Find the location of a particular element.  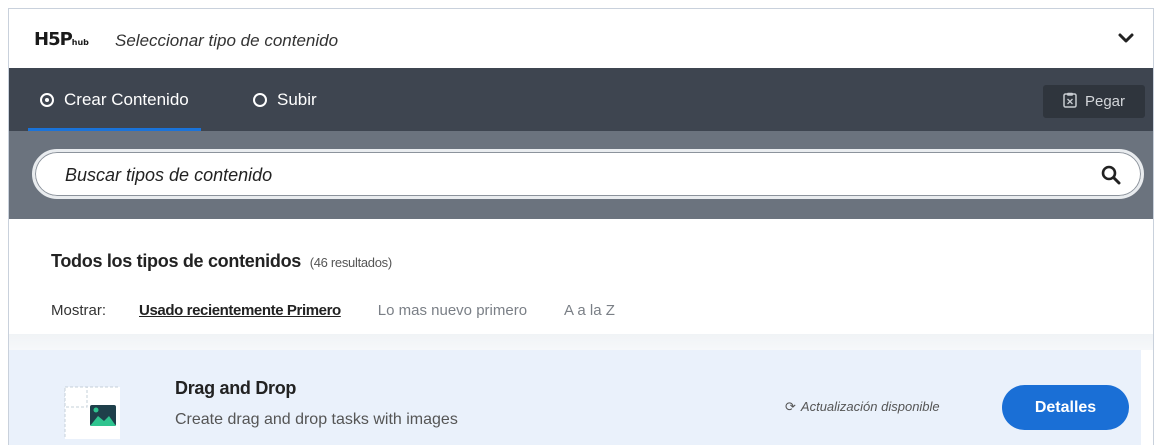

details-button: Detalles is located at coordinates (1065, 407).